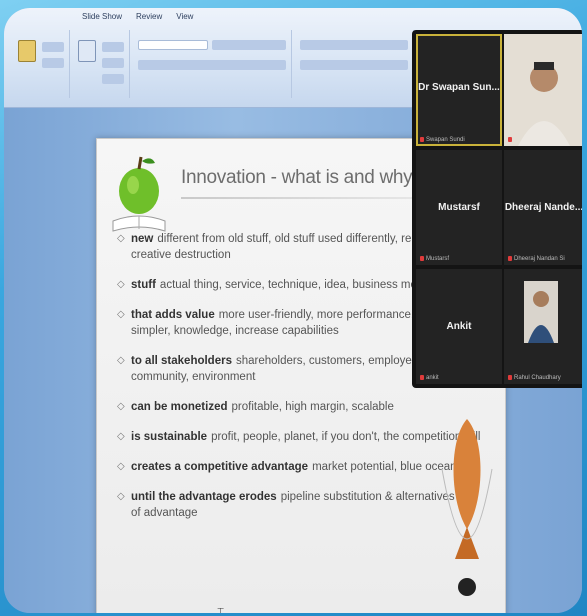  Describe the element at coordinates (181, 255) in the screenshot. I see `bullet-continuation: creative destruction` at that location.